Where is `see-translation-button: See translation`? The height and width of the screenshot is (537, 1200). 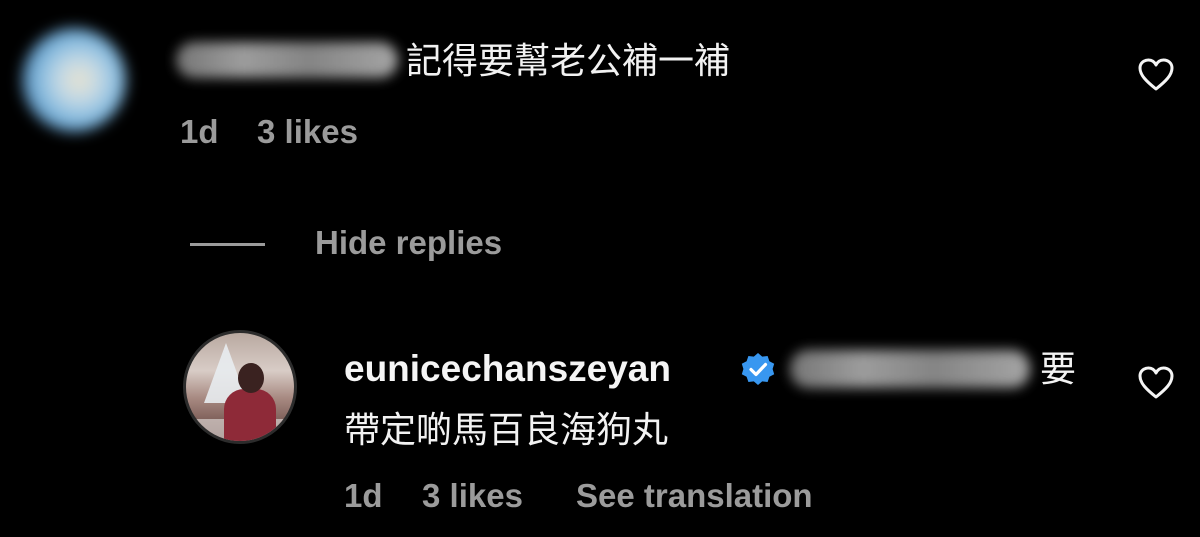 see-translation-button: See translation is located at coordinates (694, 496).